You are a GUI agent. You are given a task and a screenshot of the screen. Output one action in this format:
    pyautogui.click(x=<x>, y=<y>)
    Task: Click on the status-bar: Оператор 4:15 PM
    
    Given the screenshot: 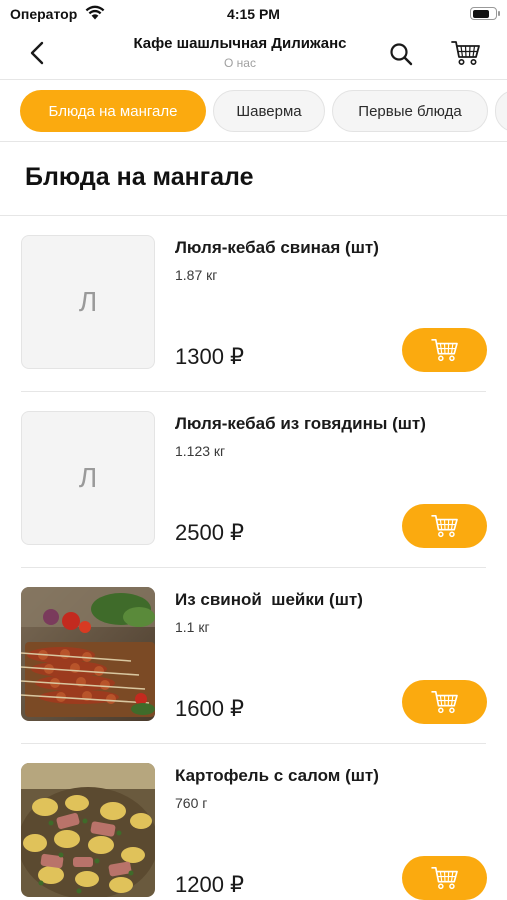 What is the action you would take?
    pyautogui.click(x=253, y=15)
    